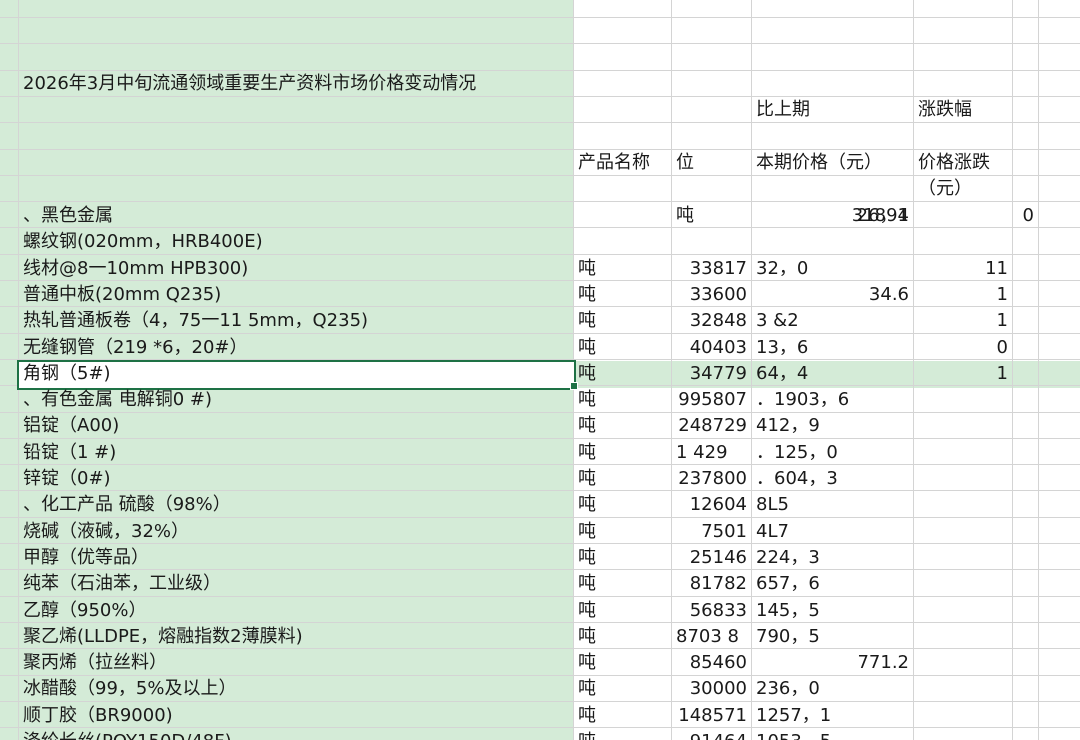 Image resolution: width=1080 pixels, height=740 pixels. I want to click on unit-text-cell: 8703 8, so click(711, 637).